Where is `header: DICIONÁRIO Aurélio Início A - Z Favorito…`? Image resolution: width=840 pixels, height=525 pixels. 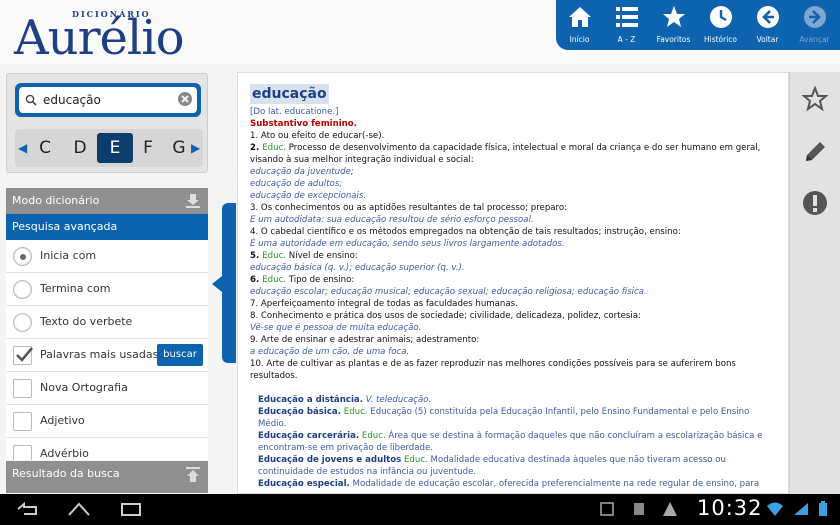
header: DICIONÁRIO Aurélio Início A - Z Favorito… is located at coordinates (420, 32).